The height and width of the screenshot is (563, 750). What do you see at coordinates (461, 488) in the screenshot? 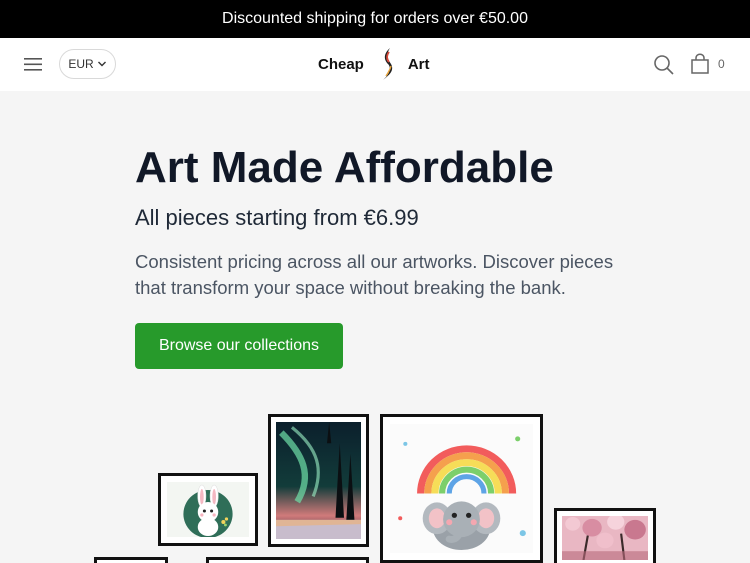
I see `artwork-elephant-rainbow` at bounding box center [461, 488].